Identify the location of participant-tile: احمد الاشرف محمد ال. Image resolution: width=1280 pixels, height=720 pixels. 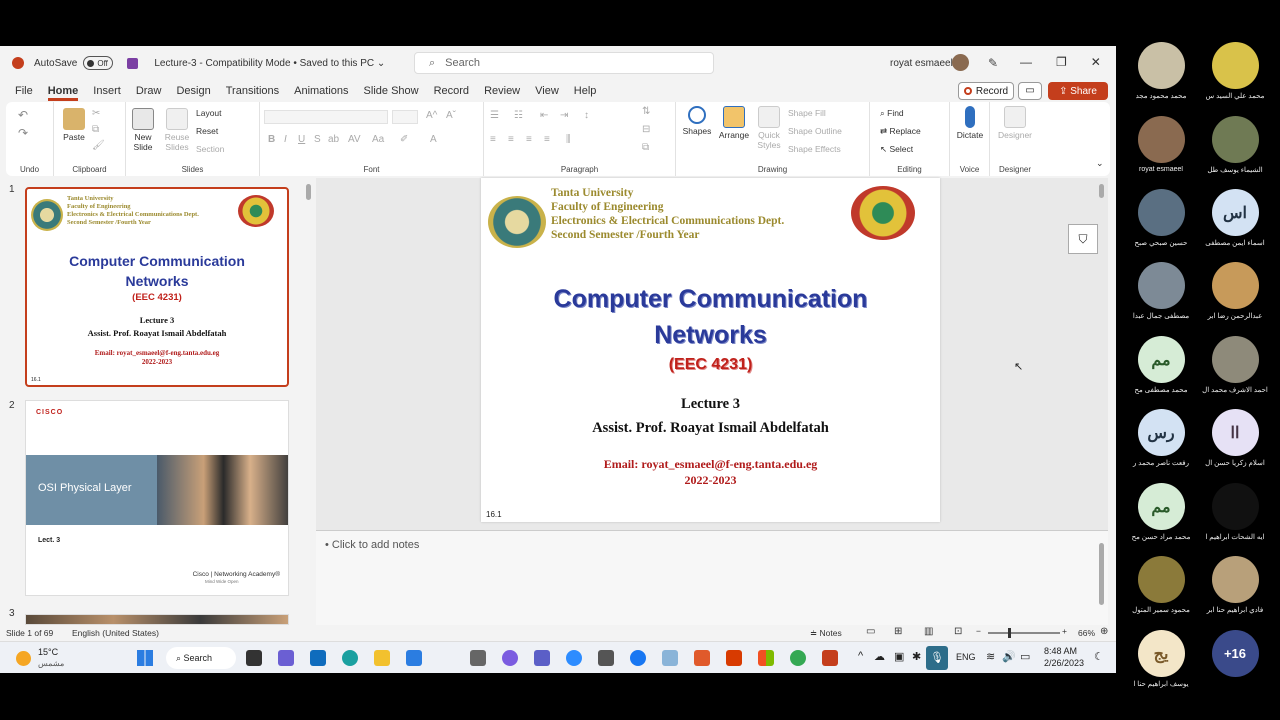
(1235, 365).